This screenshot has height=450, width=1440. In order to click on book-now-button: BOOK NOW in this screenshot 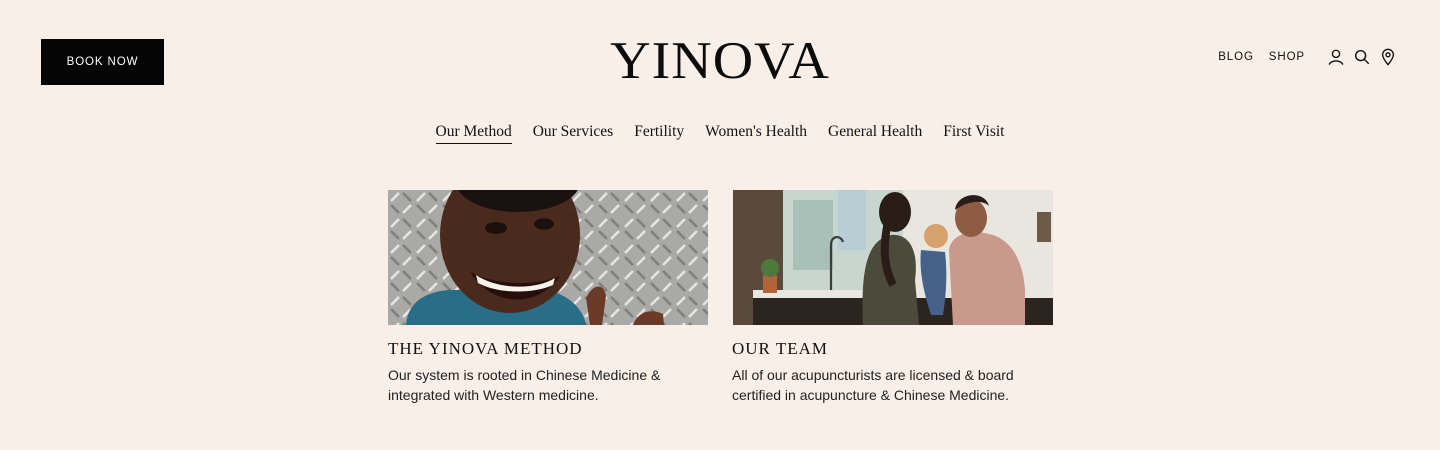, I will do `click(102, 62)`.